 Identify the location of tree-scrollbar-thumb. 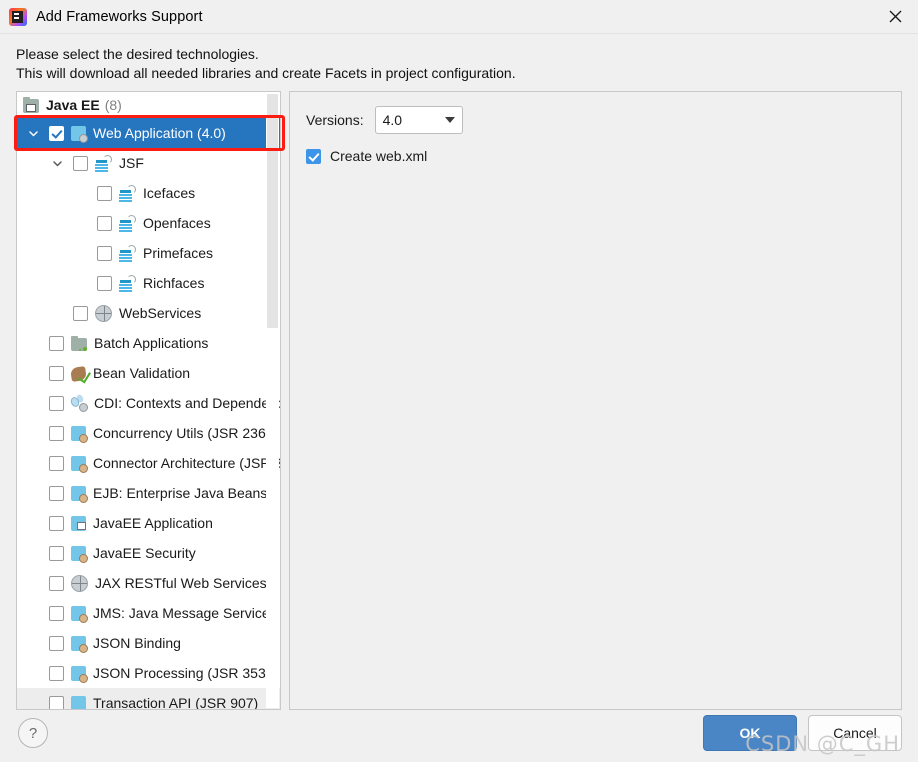
(272, 211).